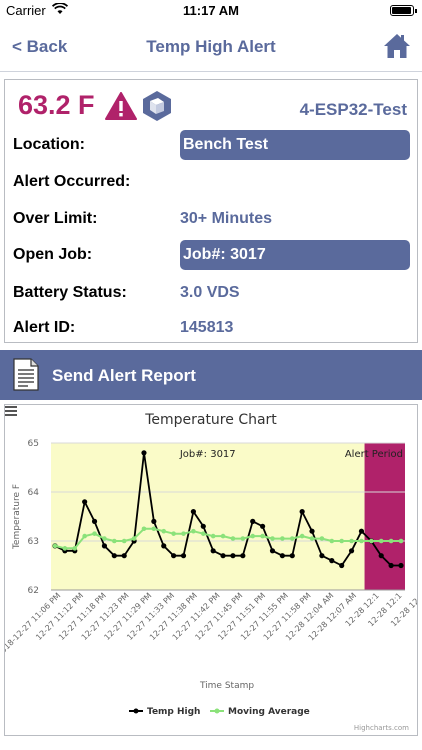 The image size is (422, 750). Describe the element at coordinates (44, 327) in the screenshot. I see `alert-id-label: Alert ID:` at that location.